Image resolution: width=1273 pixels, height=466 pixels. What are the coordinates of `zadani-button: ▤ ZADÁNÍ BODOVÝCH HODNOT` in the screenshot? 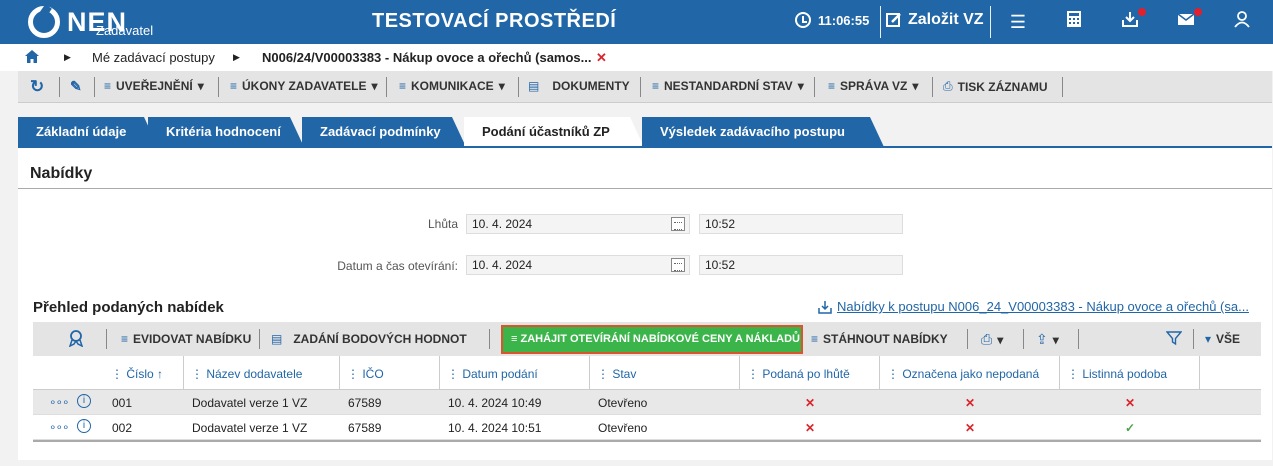 It's located at (369, 339).